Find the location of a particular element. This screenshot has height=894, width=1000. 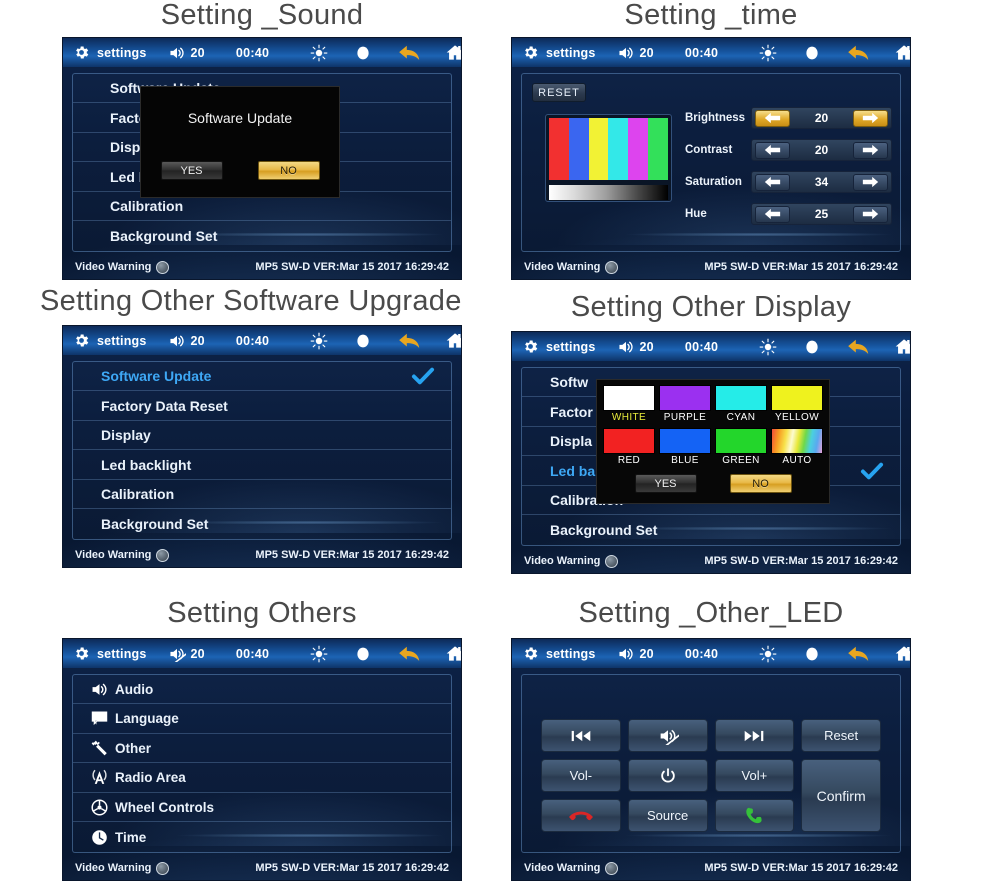

color-option-yellow: YELLOW is located at coordinates (797, 405).